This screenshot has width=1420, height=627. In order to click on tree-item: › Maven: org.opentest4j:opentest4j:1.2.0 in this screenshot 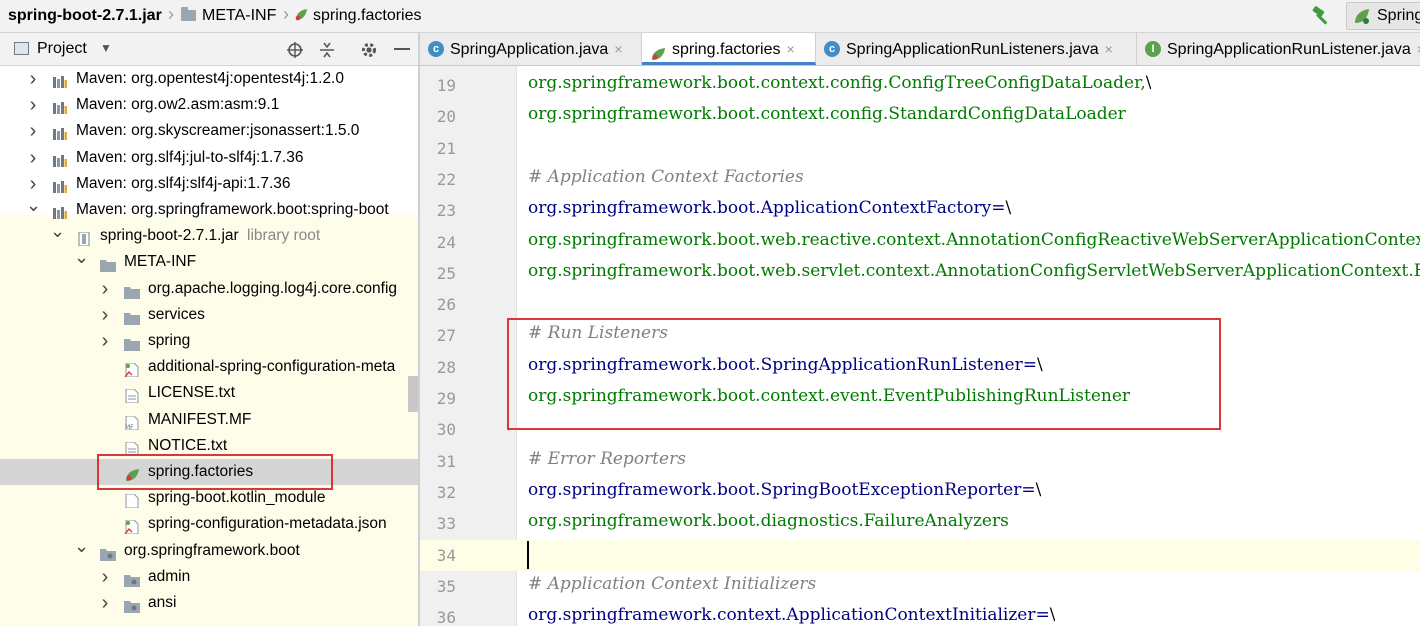, I will do `click(209, 79)`.